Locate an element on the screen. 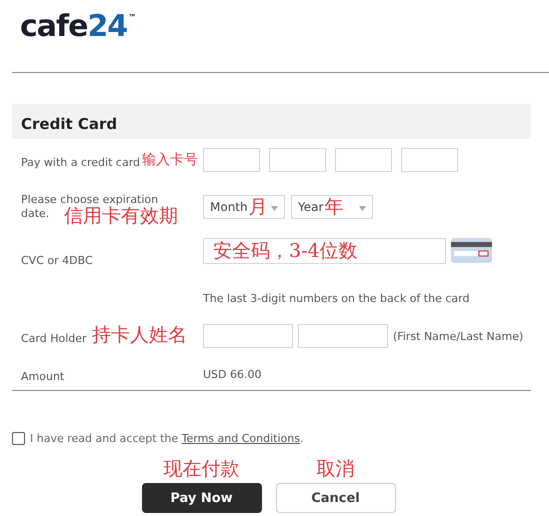 This screenshot has width=549, height=516. annotation: 现在付款 is located at coordinates (202, 469).